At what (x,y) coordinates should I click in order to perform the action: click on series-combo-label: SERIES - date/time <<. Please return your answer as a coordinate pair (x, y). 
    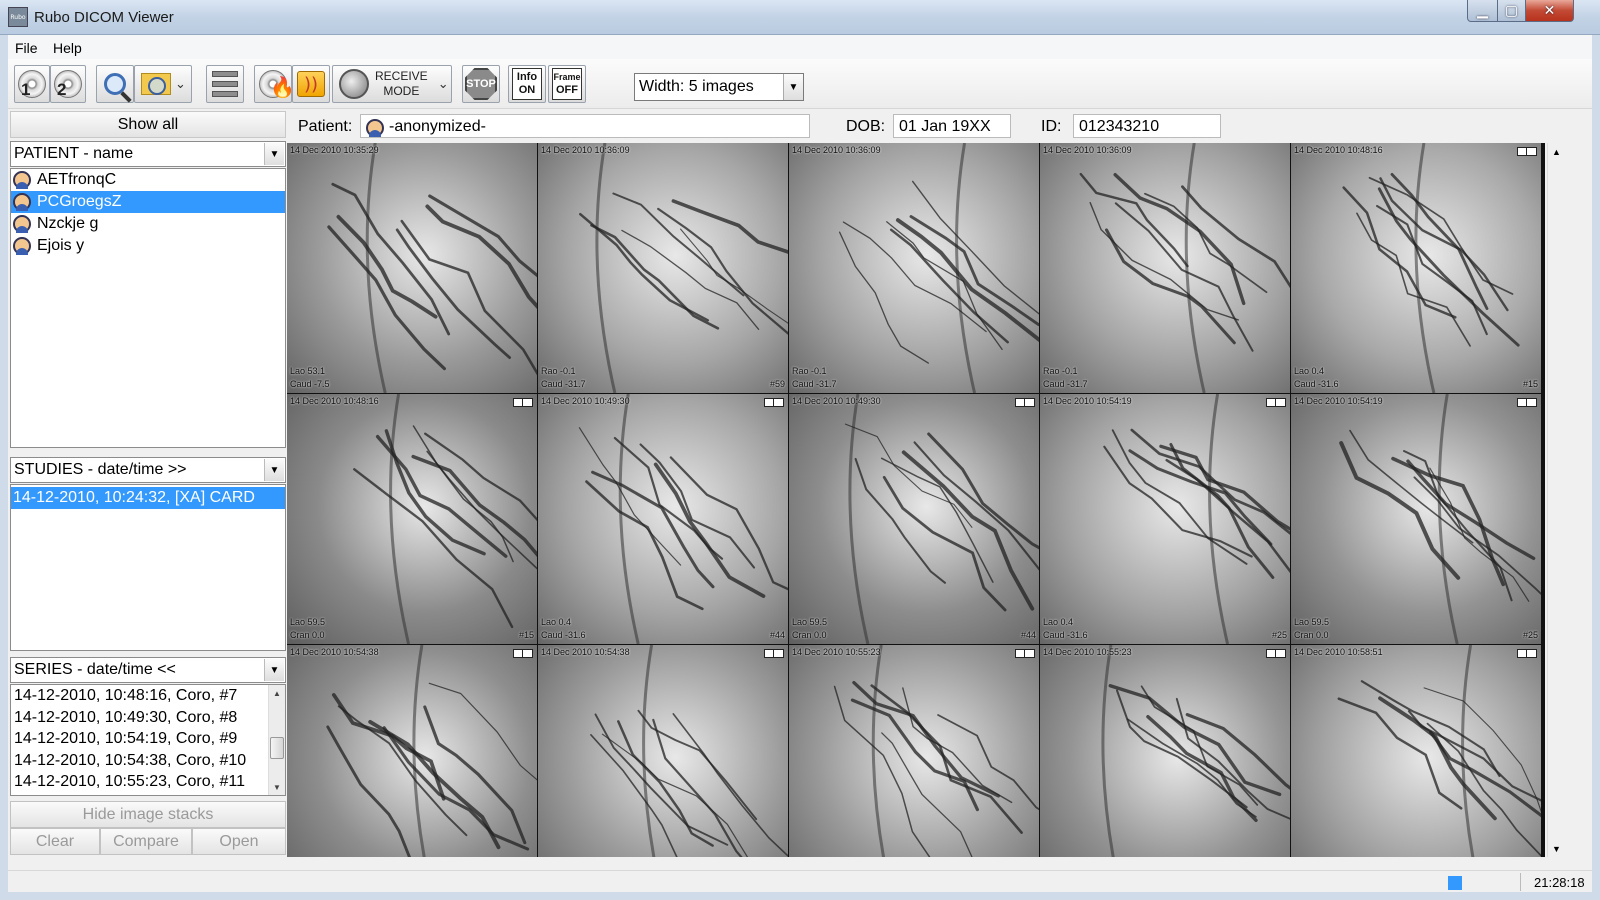
    Looking at the image, I should click on (95, 669).